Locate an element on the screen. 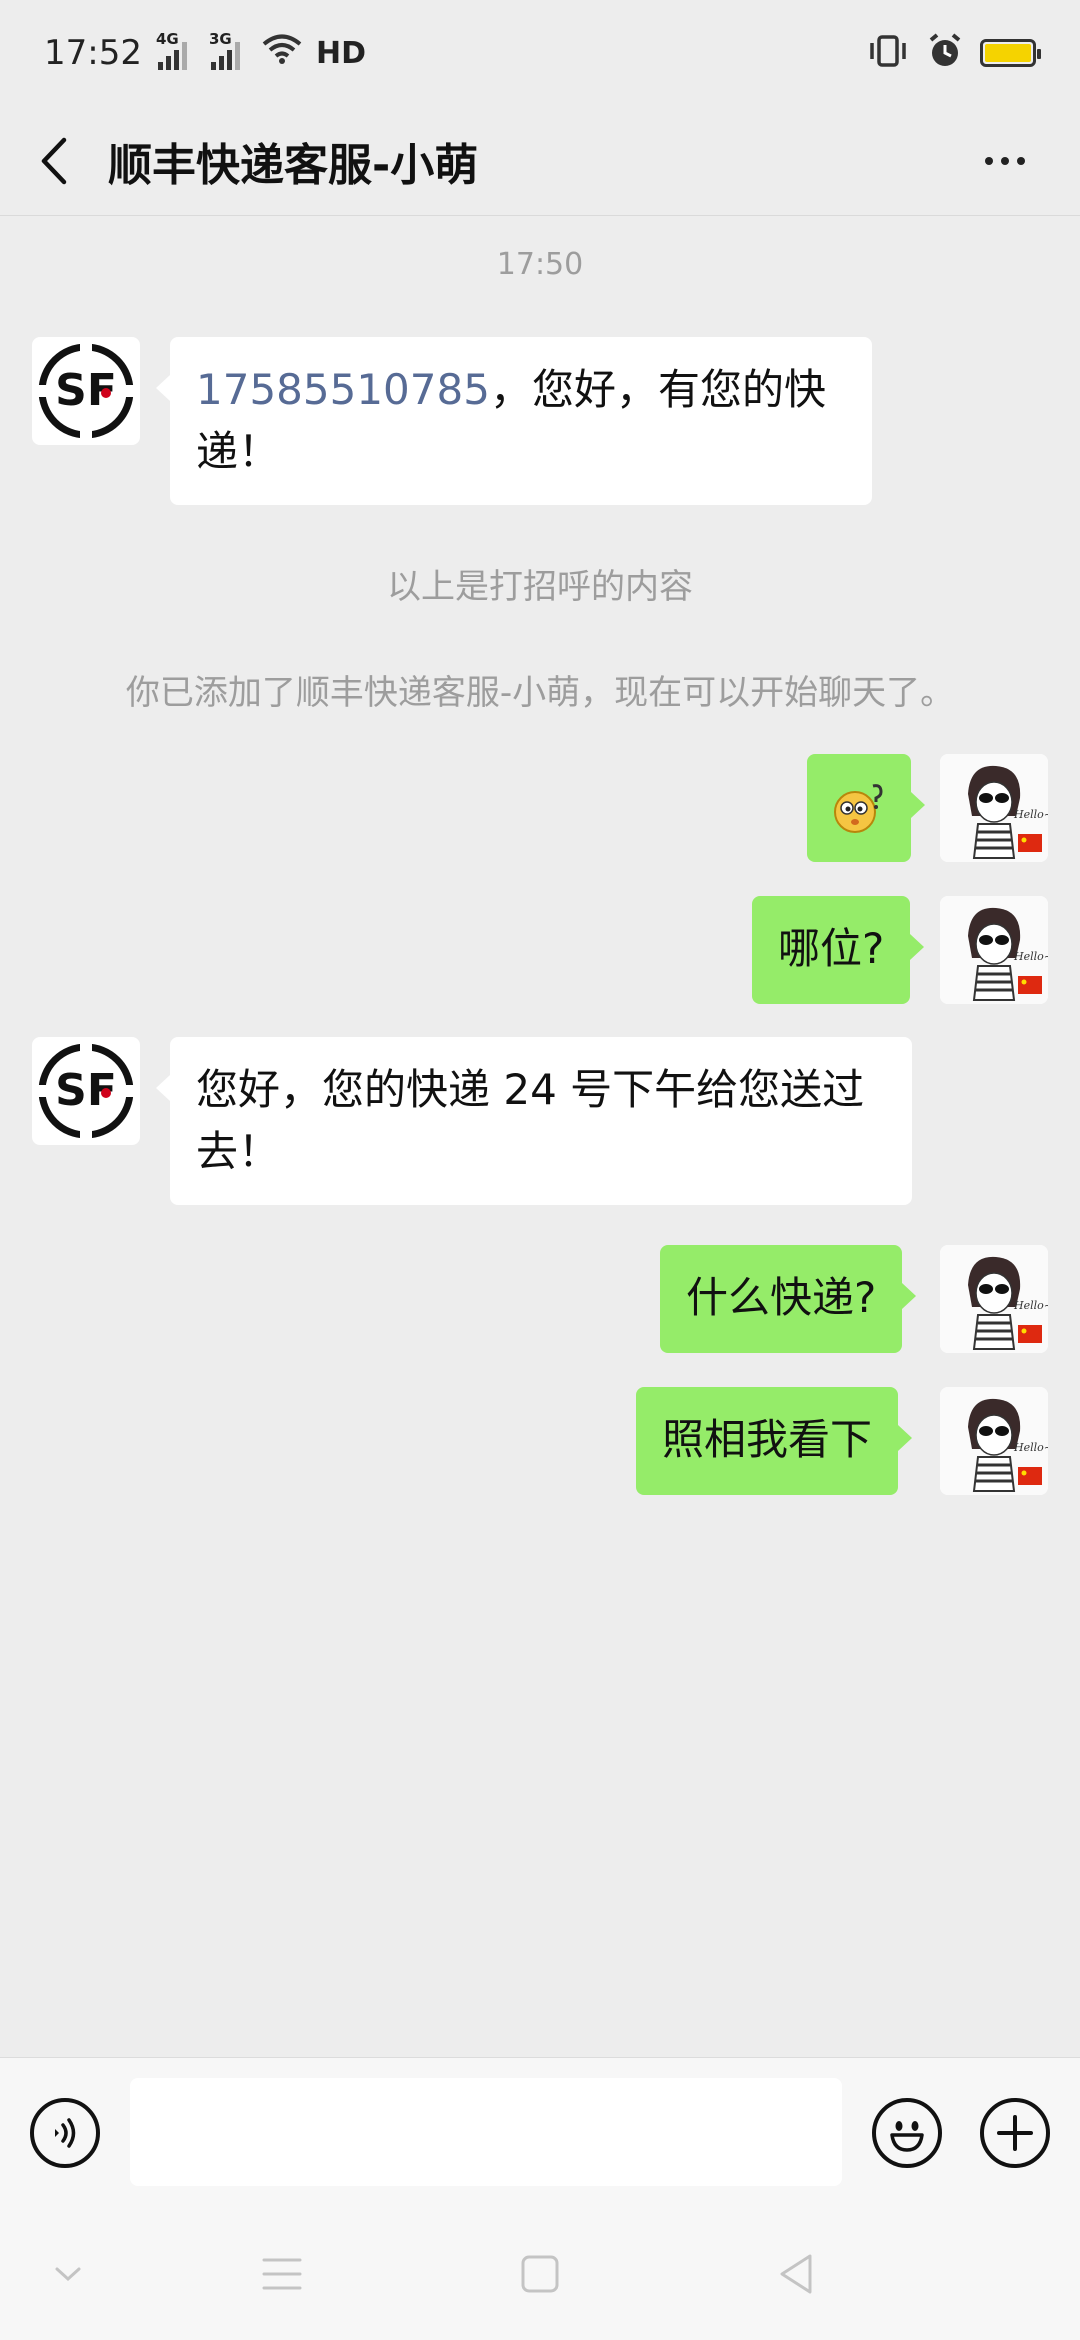  message-incoming-greeting: 17585510785，您好，有您的快递！ is located at coordinates (514, 421).